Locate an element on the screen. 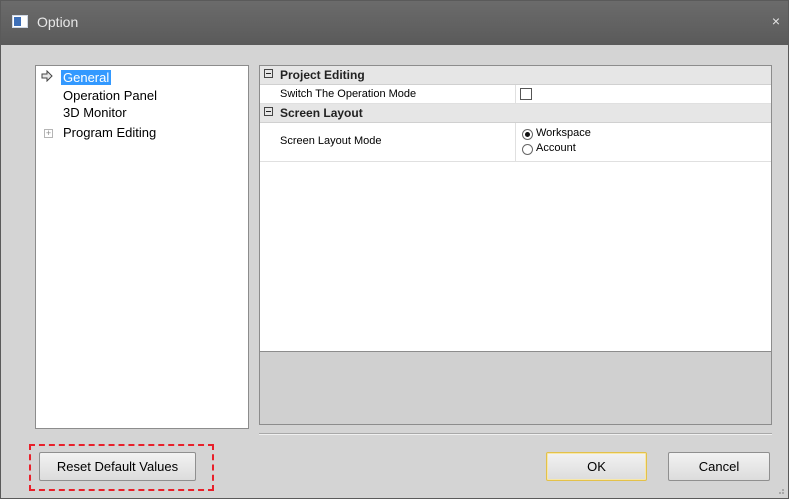 The image size is (789, 499). property-row-switch-operation-mode: Switch The Operation Mode is located at coordinates (515, 94).